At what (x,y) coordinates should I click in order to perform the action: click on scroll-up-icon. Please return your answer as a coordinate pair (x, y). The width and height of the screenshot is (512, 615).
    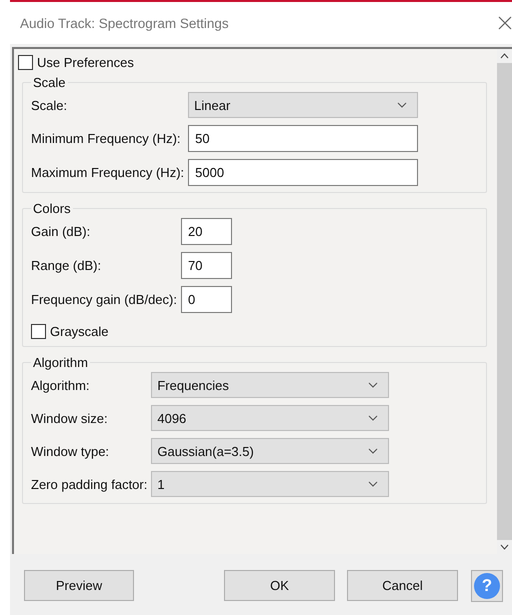
    Looking at the image, I should click on (504, 56).